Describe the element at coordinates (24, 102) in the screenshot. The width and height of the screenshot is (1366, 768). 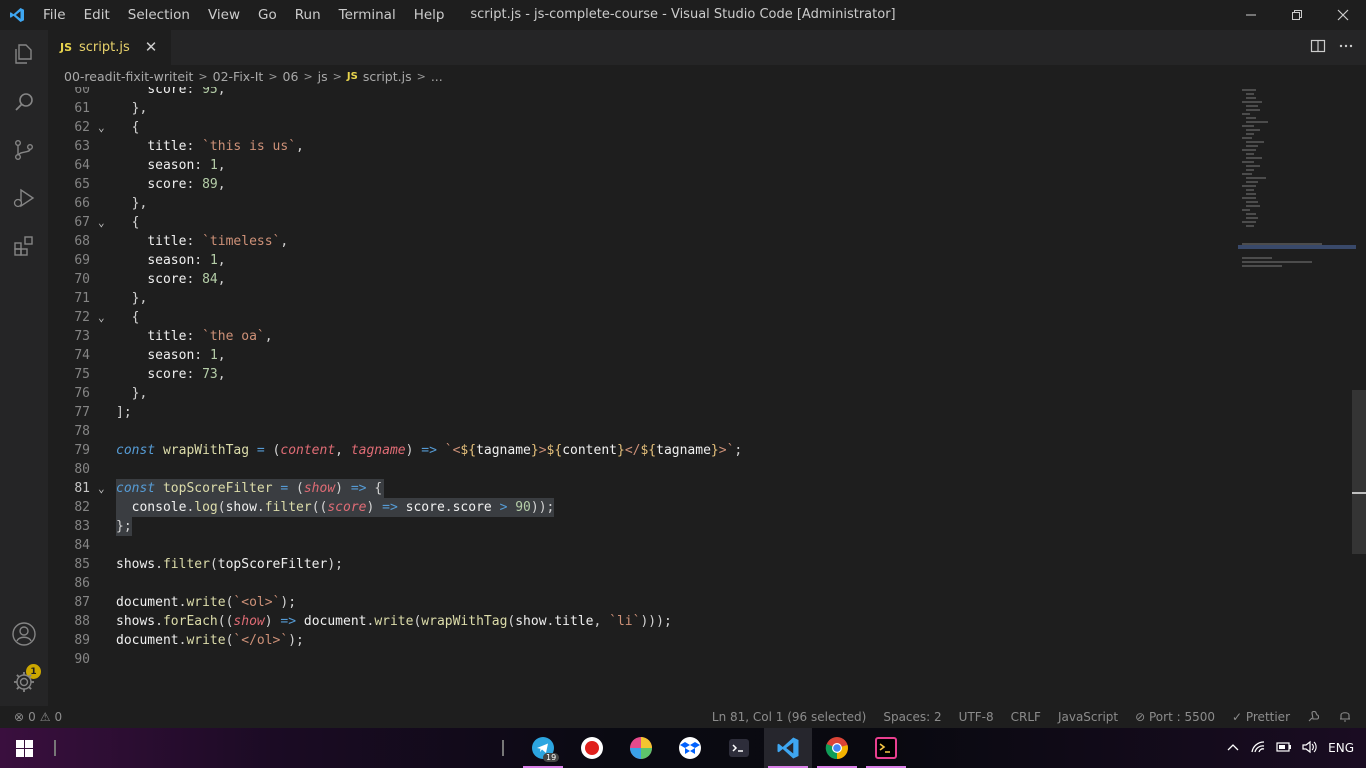
I see `search-icon` at that location.